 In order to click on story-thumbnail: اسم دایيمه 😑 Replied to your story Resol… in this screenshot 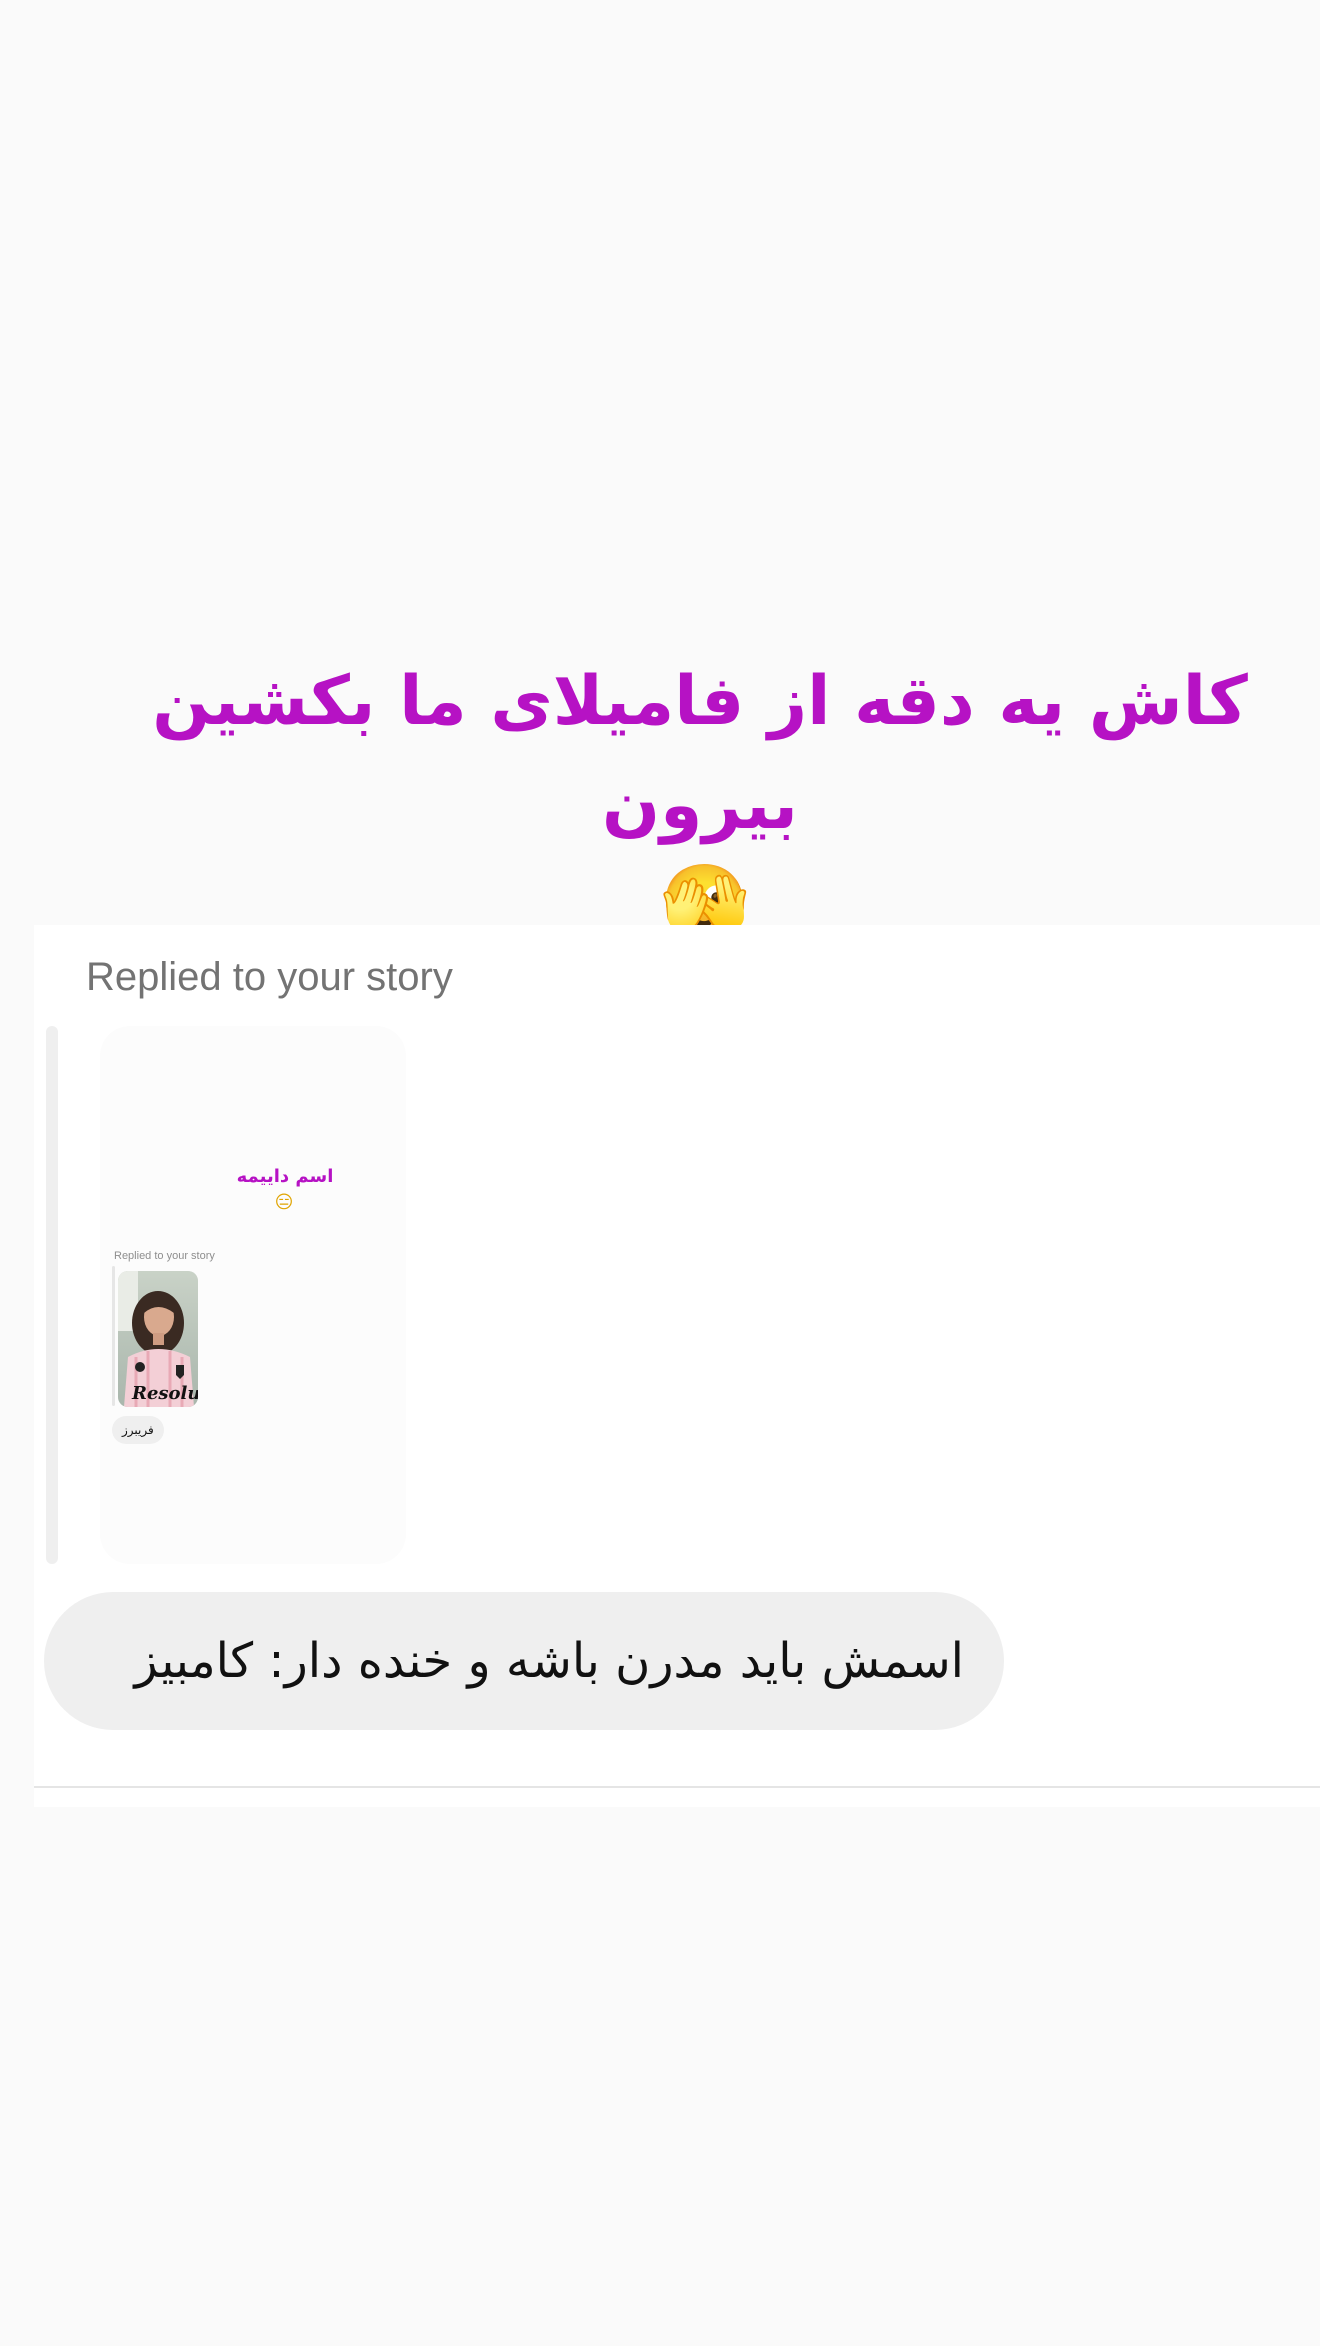, I will do `click(253, 1295)`.